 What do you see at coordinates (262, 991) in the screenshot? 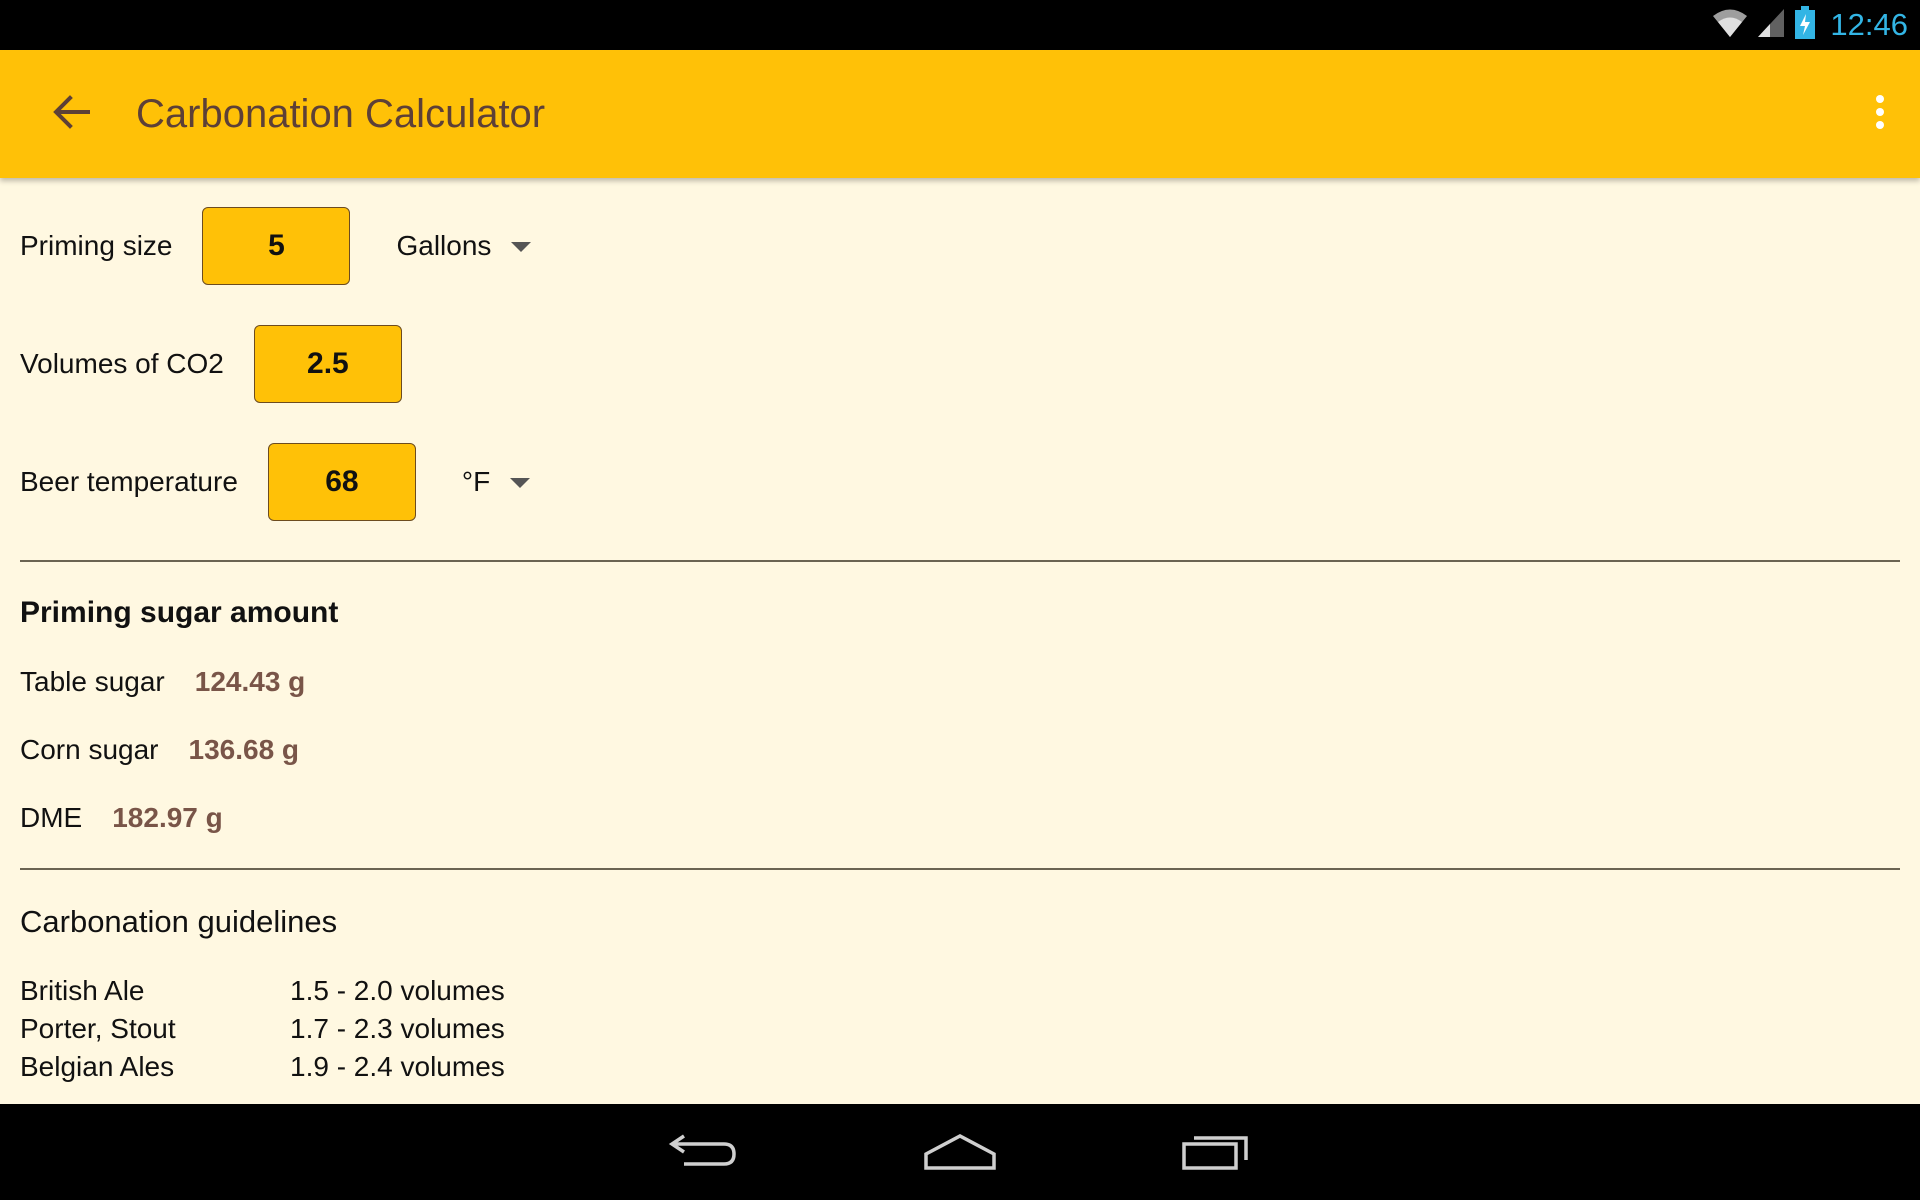
I see `list-item: British Ale 1.5 - 2.0 volumes` at bounding box center [262, 991].